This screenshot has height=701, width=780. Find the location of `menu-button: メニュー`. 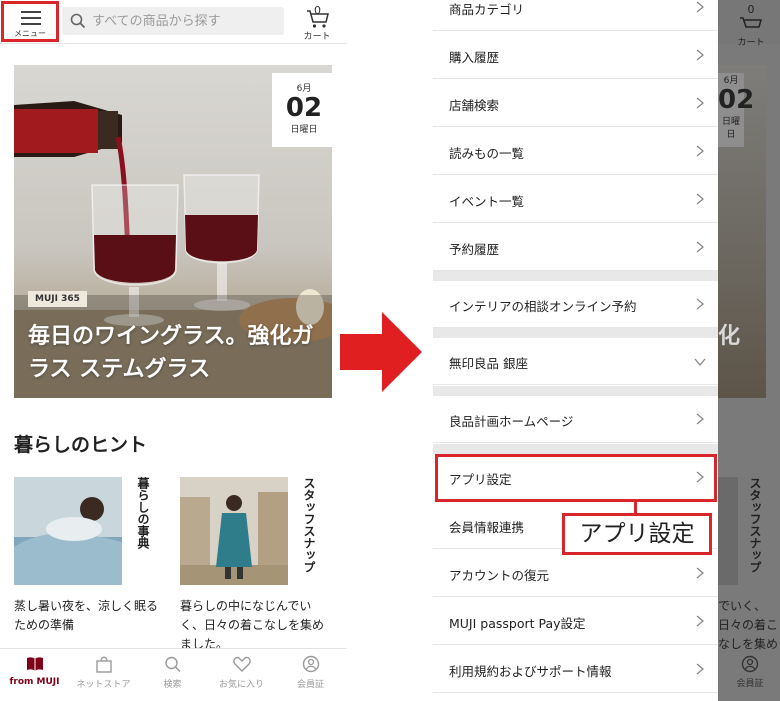

menu-button: メニュー is located at coordinates (30, 21).